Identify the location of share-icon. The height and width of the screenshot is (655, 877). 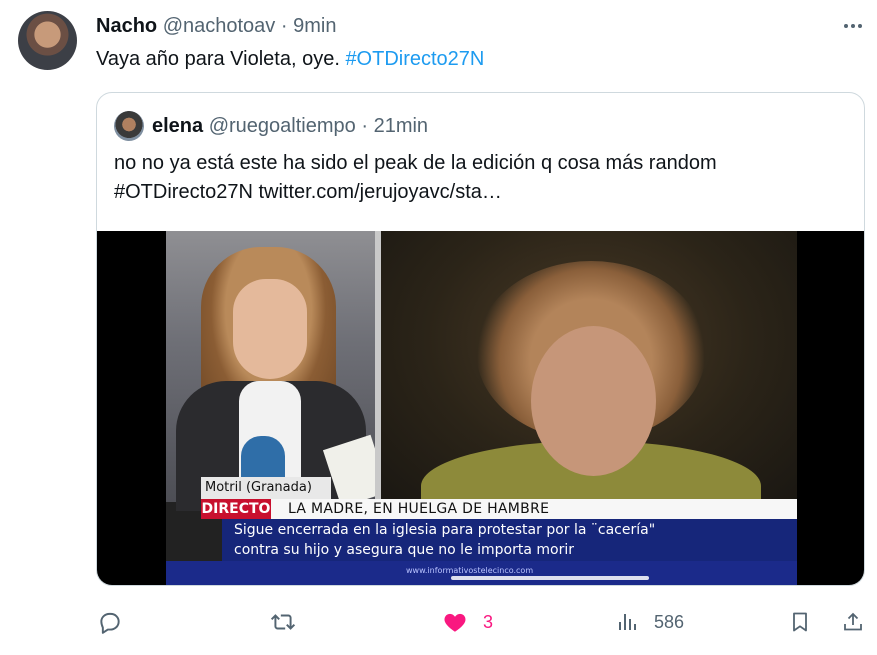
(853, 621).